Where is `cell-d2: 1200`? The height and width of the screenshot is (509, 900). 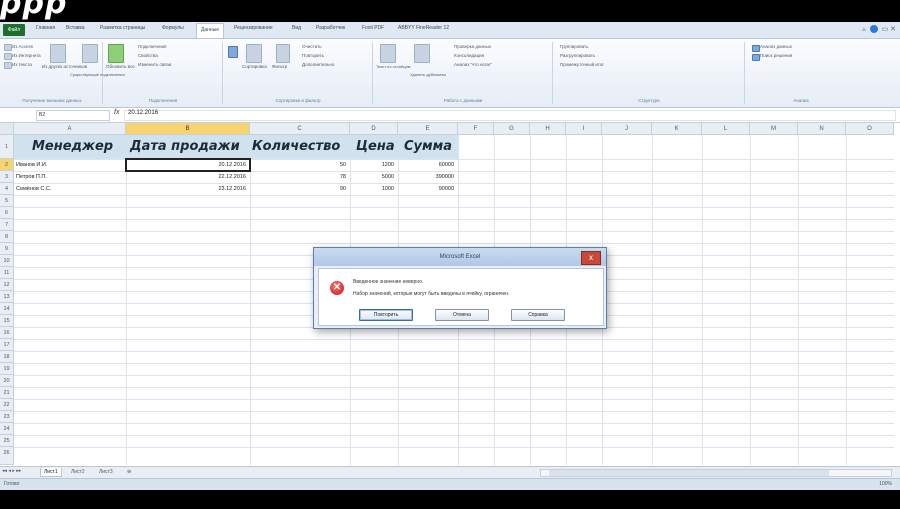
cell-d2: 1200 is located at coordinates (374, 165).